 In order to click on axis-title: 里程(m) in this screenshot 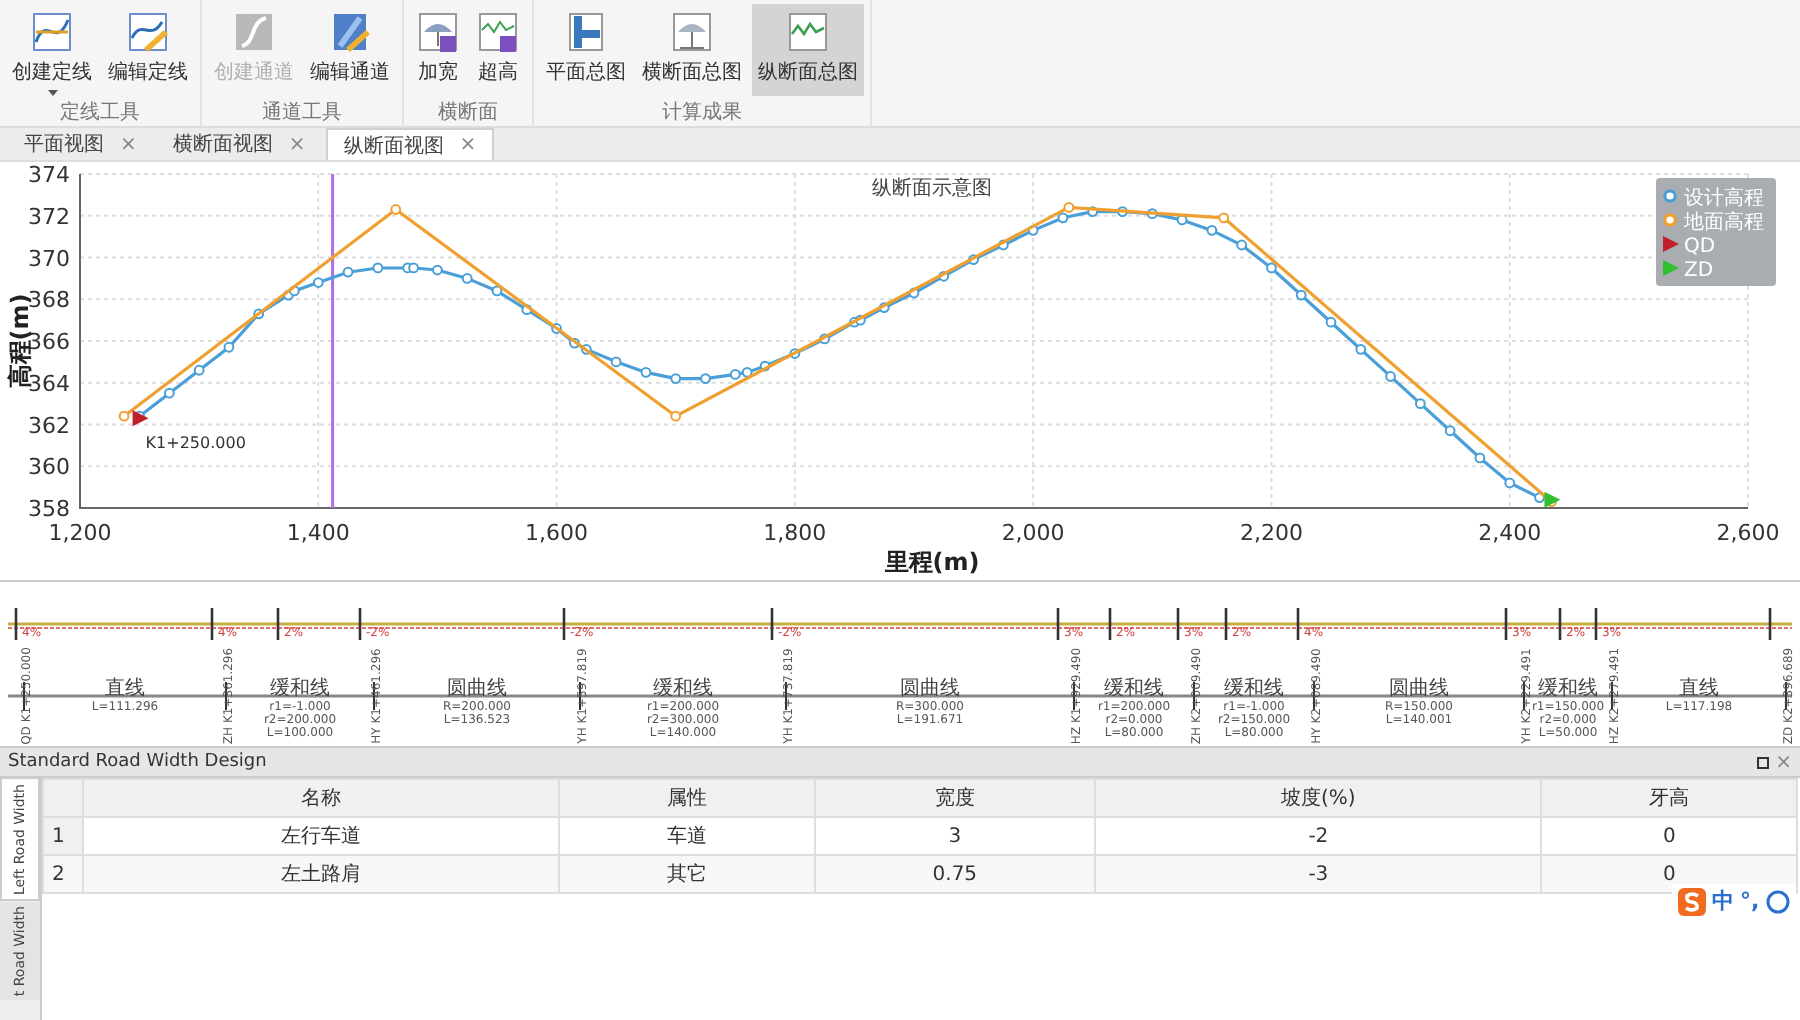, I will do `click(932, 562)`.